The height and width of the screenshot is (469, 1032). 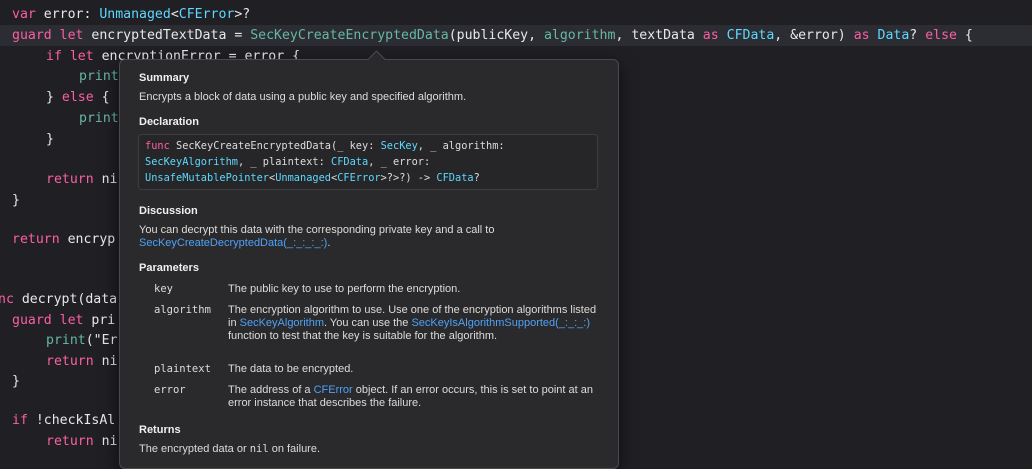 I want to click on code-line-6: print, so click(x=99, y=118).